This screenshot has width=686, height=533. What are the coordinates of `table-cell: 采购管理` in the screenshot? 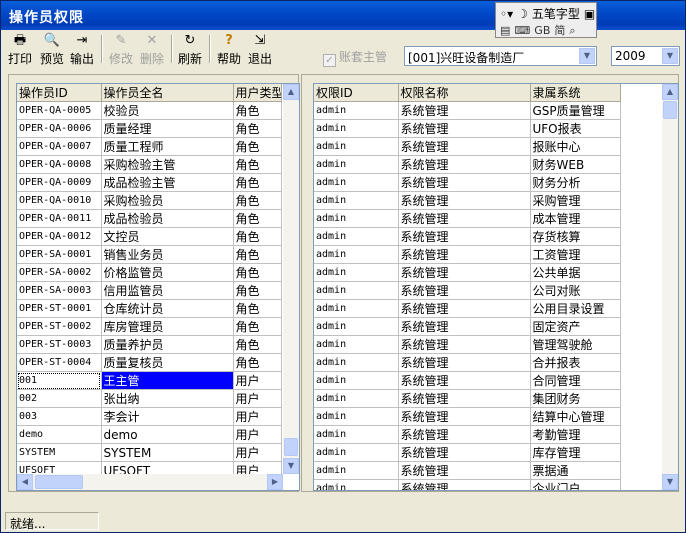 It's located at (575, 200).